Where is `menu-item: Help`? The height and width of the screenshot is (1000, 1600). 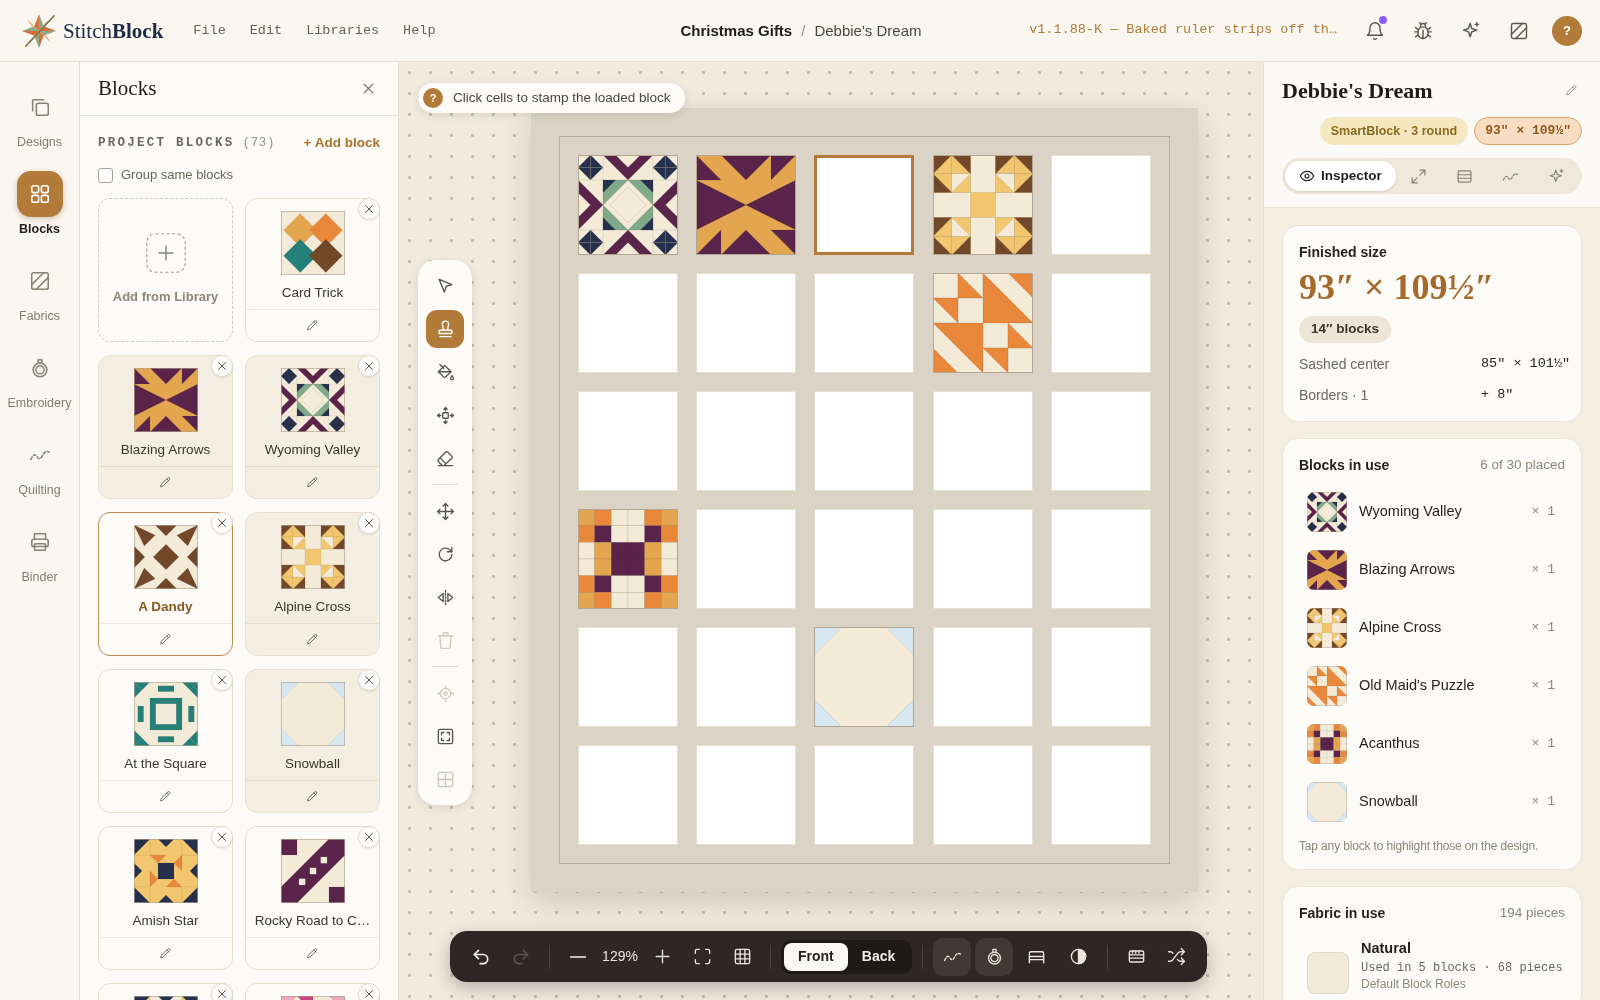 menu-item: Help is located at coordinates (419, 30).